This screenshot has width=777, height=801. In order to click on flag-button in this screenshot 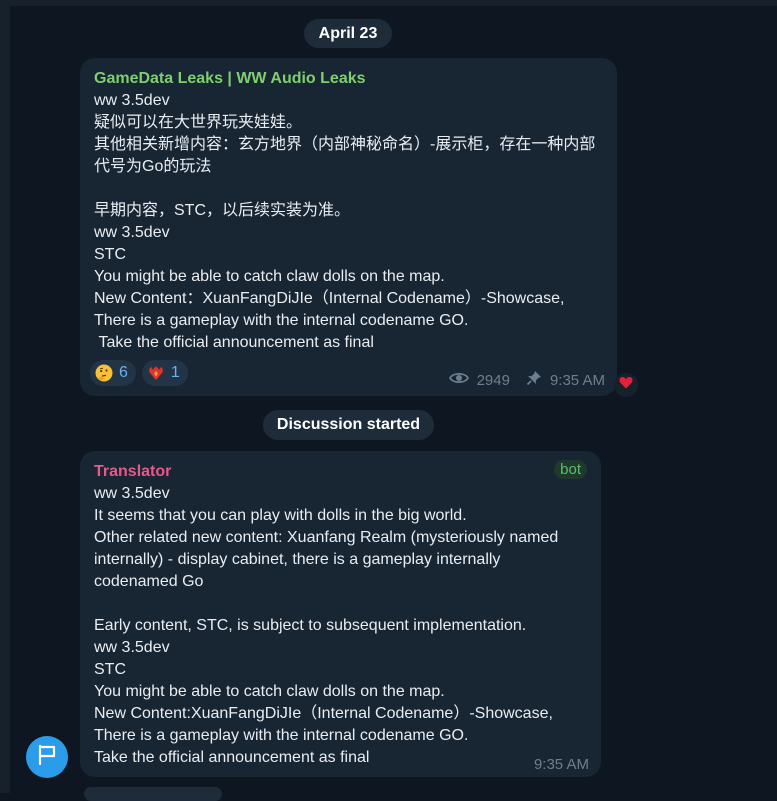, I will do `click(47, 757)`.